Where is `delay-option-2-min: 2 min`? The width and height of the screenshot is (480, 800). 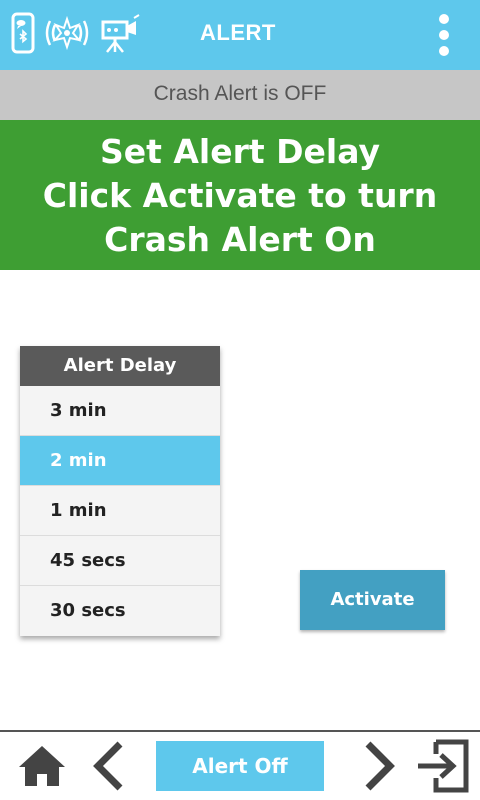
delay-option-2-min: 2 min is located at coordinates (120, 461).